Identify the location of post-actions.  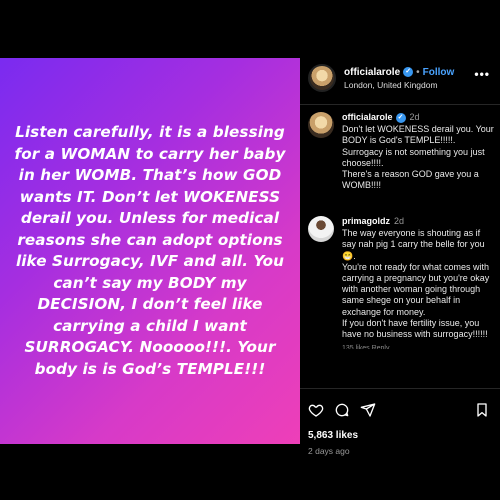
(342, 410).